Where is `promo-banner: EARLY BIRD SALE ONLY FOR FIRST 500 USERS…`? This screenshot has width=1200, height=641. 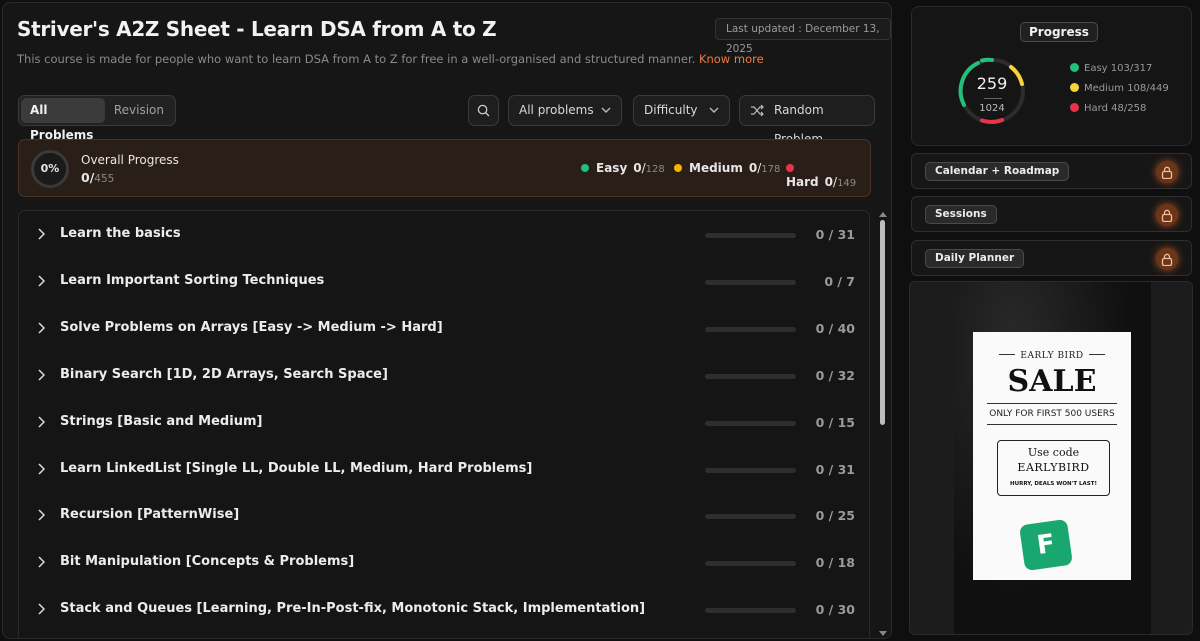
promo-banner: EARLY BIRD SALE ONLY FOR FIRST 500 USERS… is located at coordinates (1051, 458).